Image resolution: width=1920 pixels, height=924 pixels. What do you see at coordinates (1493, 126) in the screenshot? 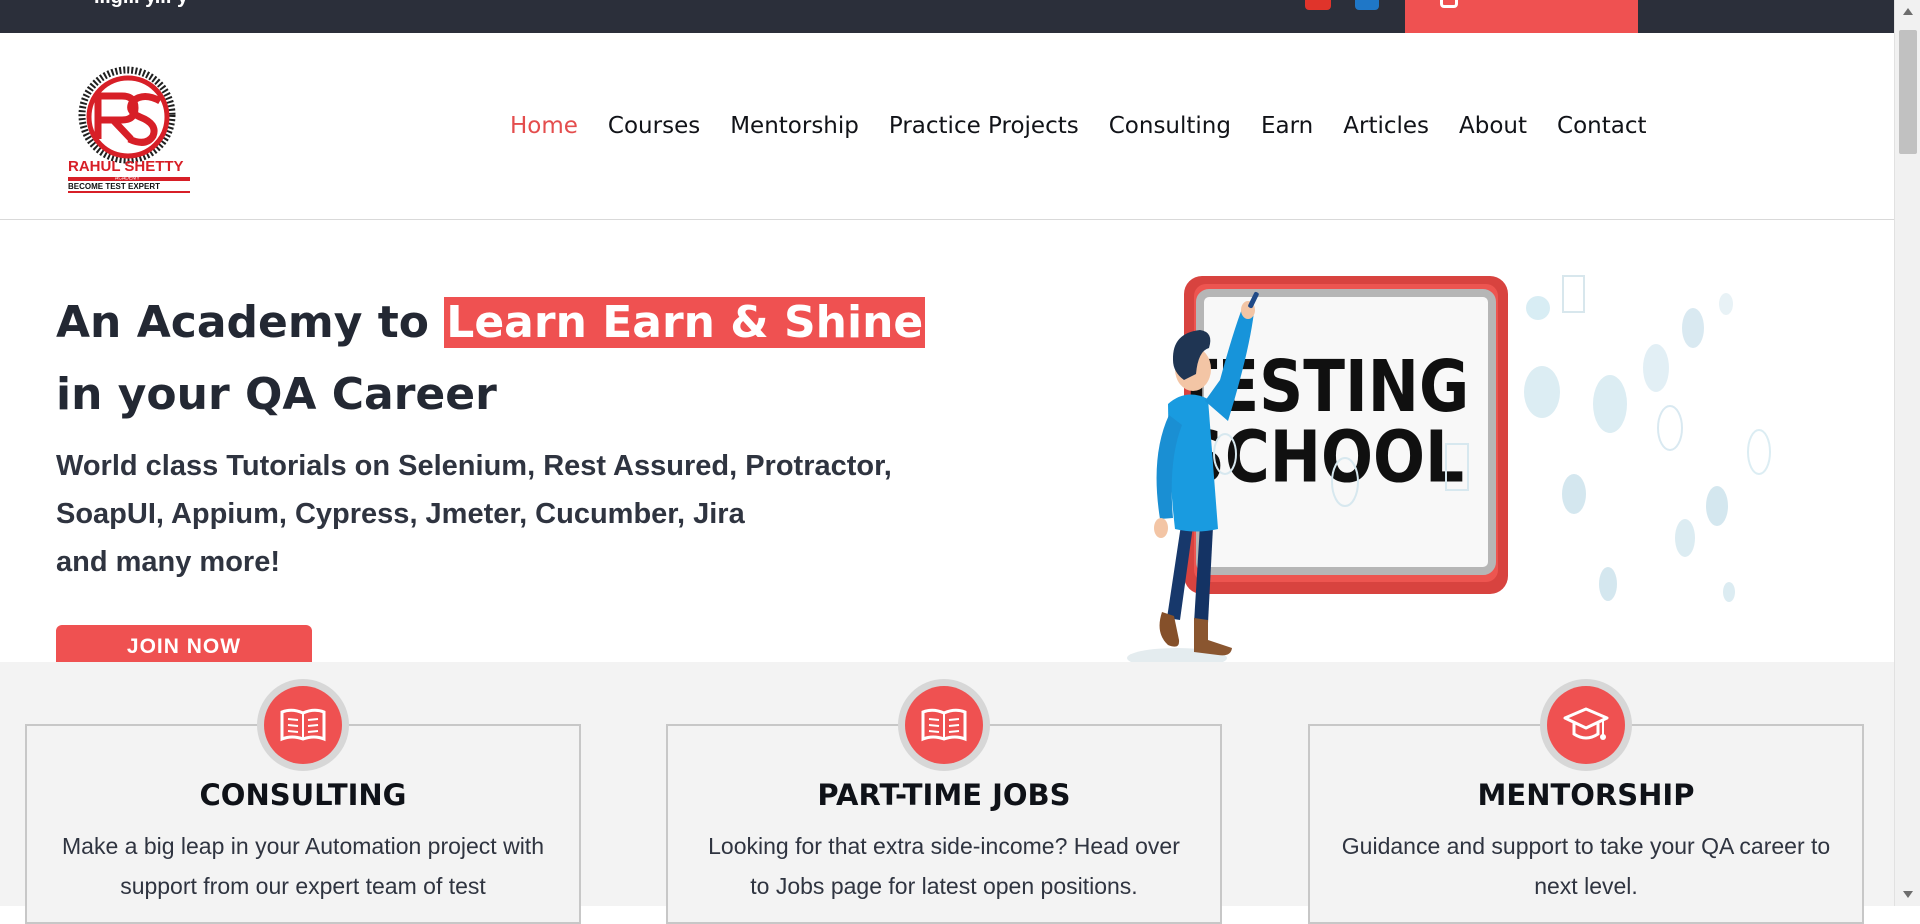
I see `nav-about: About` at bounding box center [1493, 126].